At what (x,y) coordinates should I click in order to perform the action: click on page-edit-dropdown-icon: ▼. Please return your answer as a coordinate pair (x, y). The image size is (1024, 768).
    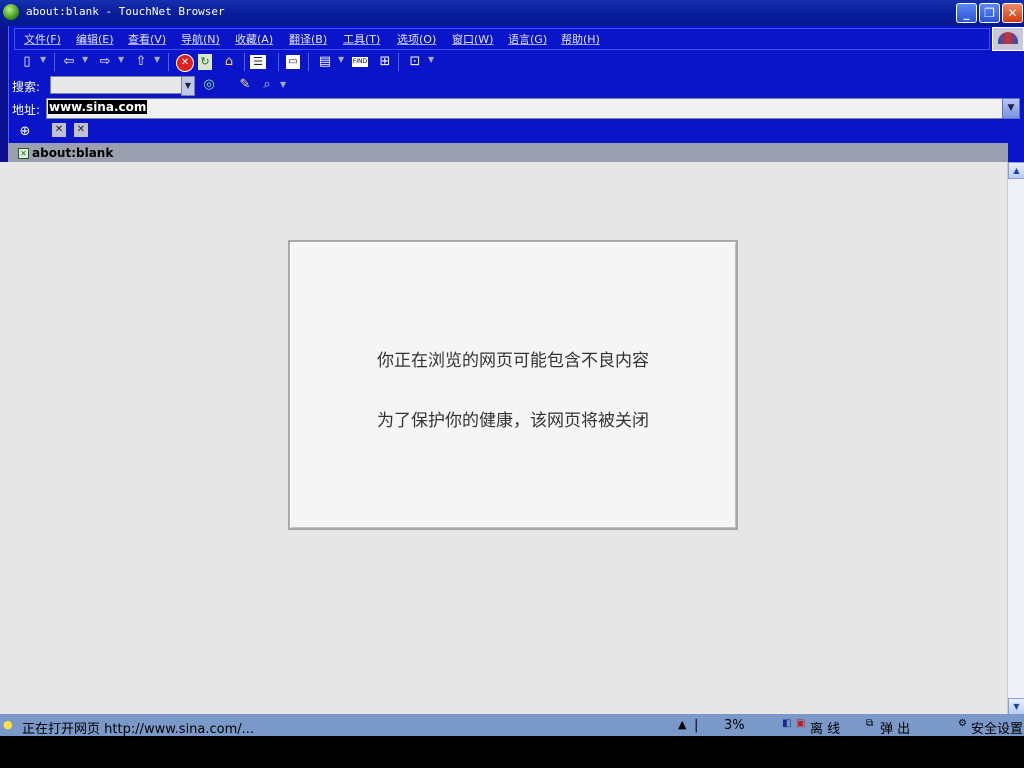
    Looking at the image, I should click on (341, 59).